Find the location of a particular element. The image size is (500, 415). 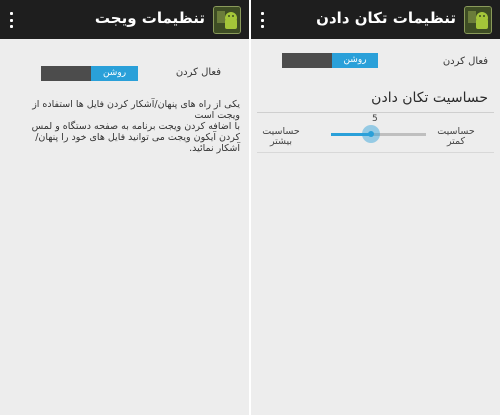

page-title: تنظیمات ویجت is located at coordinates (149, 18).